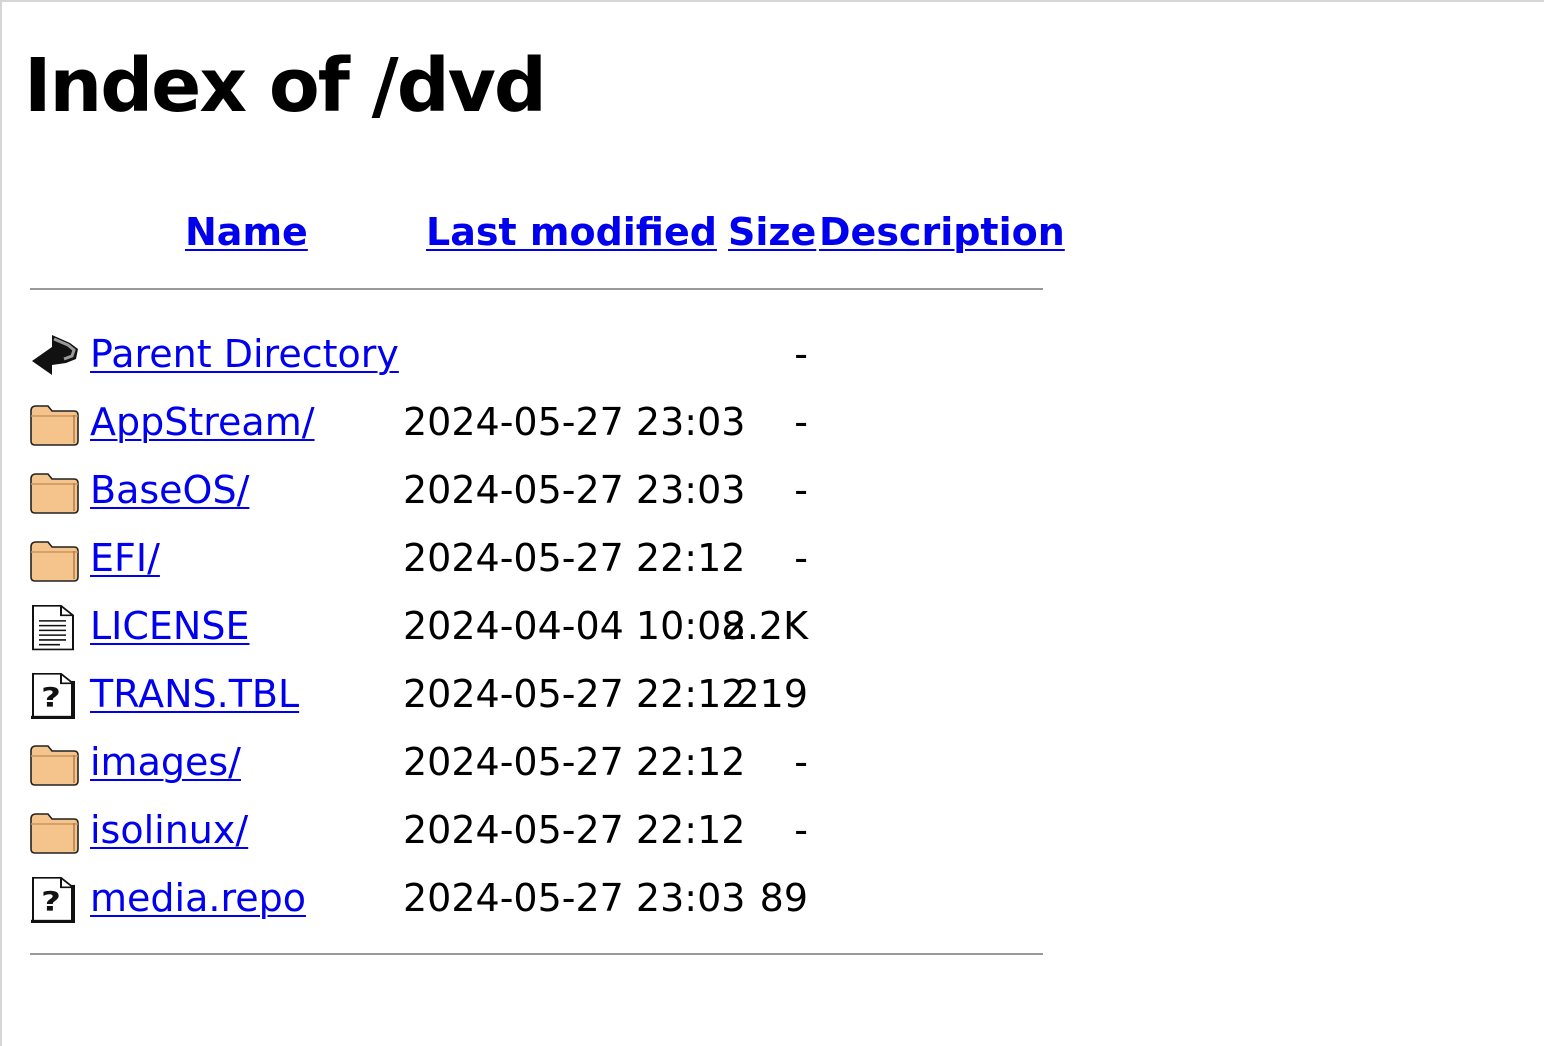 The width and height of the screenshot is (1544, 1046). What do you see at coordinates (536, 289) in the screenshot?
I see `top-divider` at bounding box center [536, 289].